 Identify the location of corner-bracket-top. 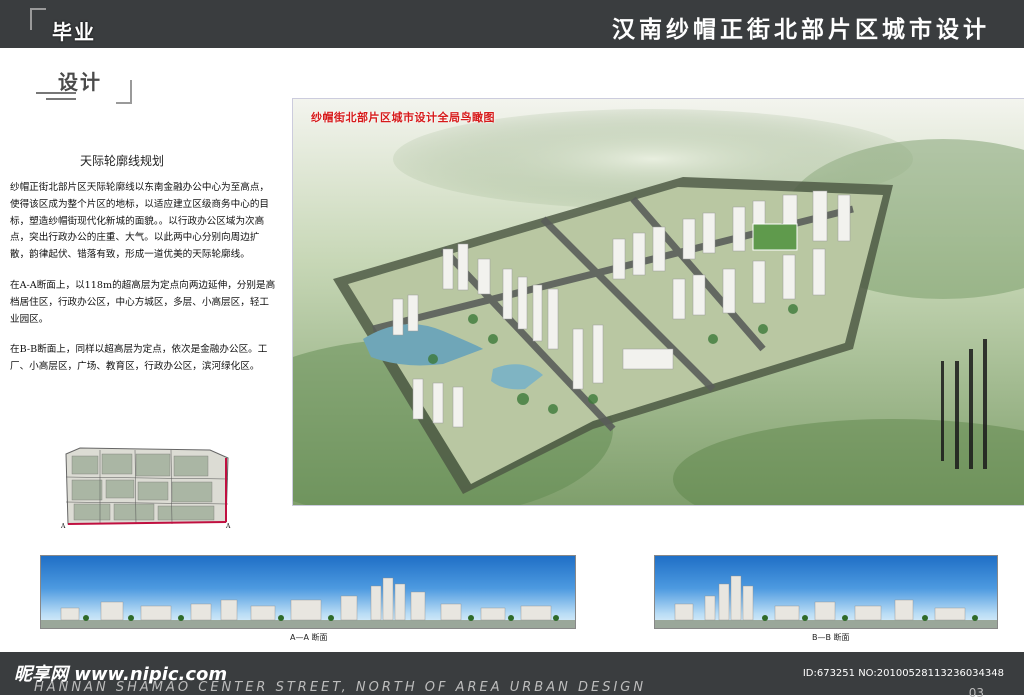
(38, 19).